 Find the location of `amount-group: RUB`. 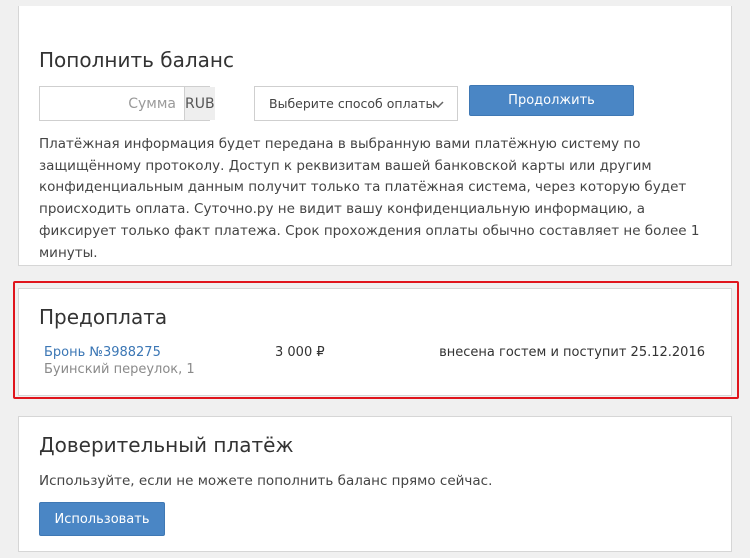

amount-group: RUB is located at coordinates (127, 103).